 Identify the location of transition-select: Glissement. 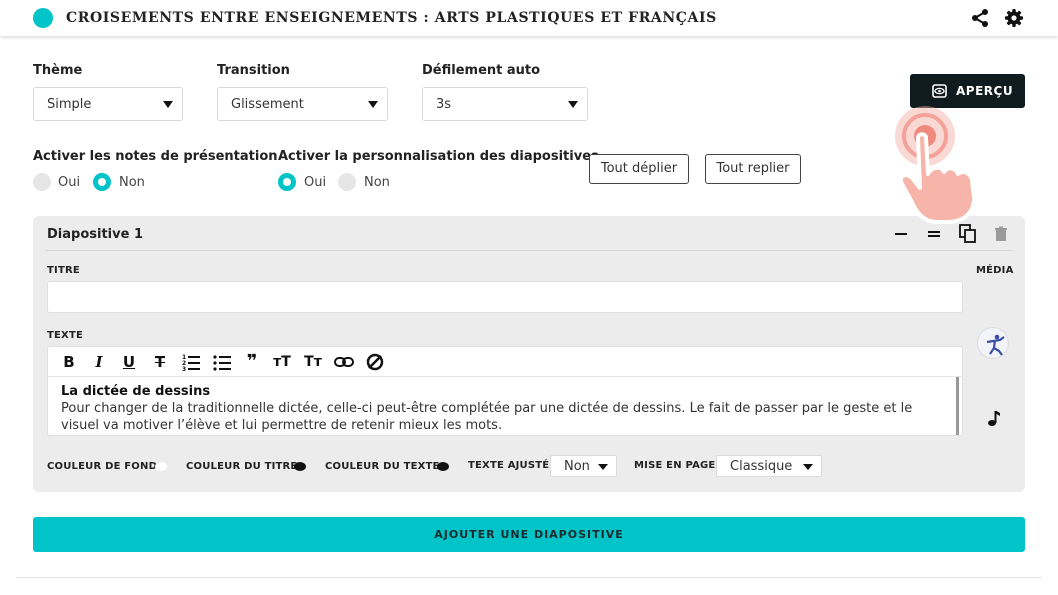
(302, 104).